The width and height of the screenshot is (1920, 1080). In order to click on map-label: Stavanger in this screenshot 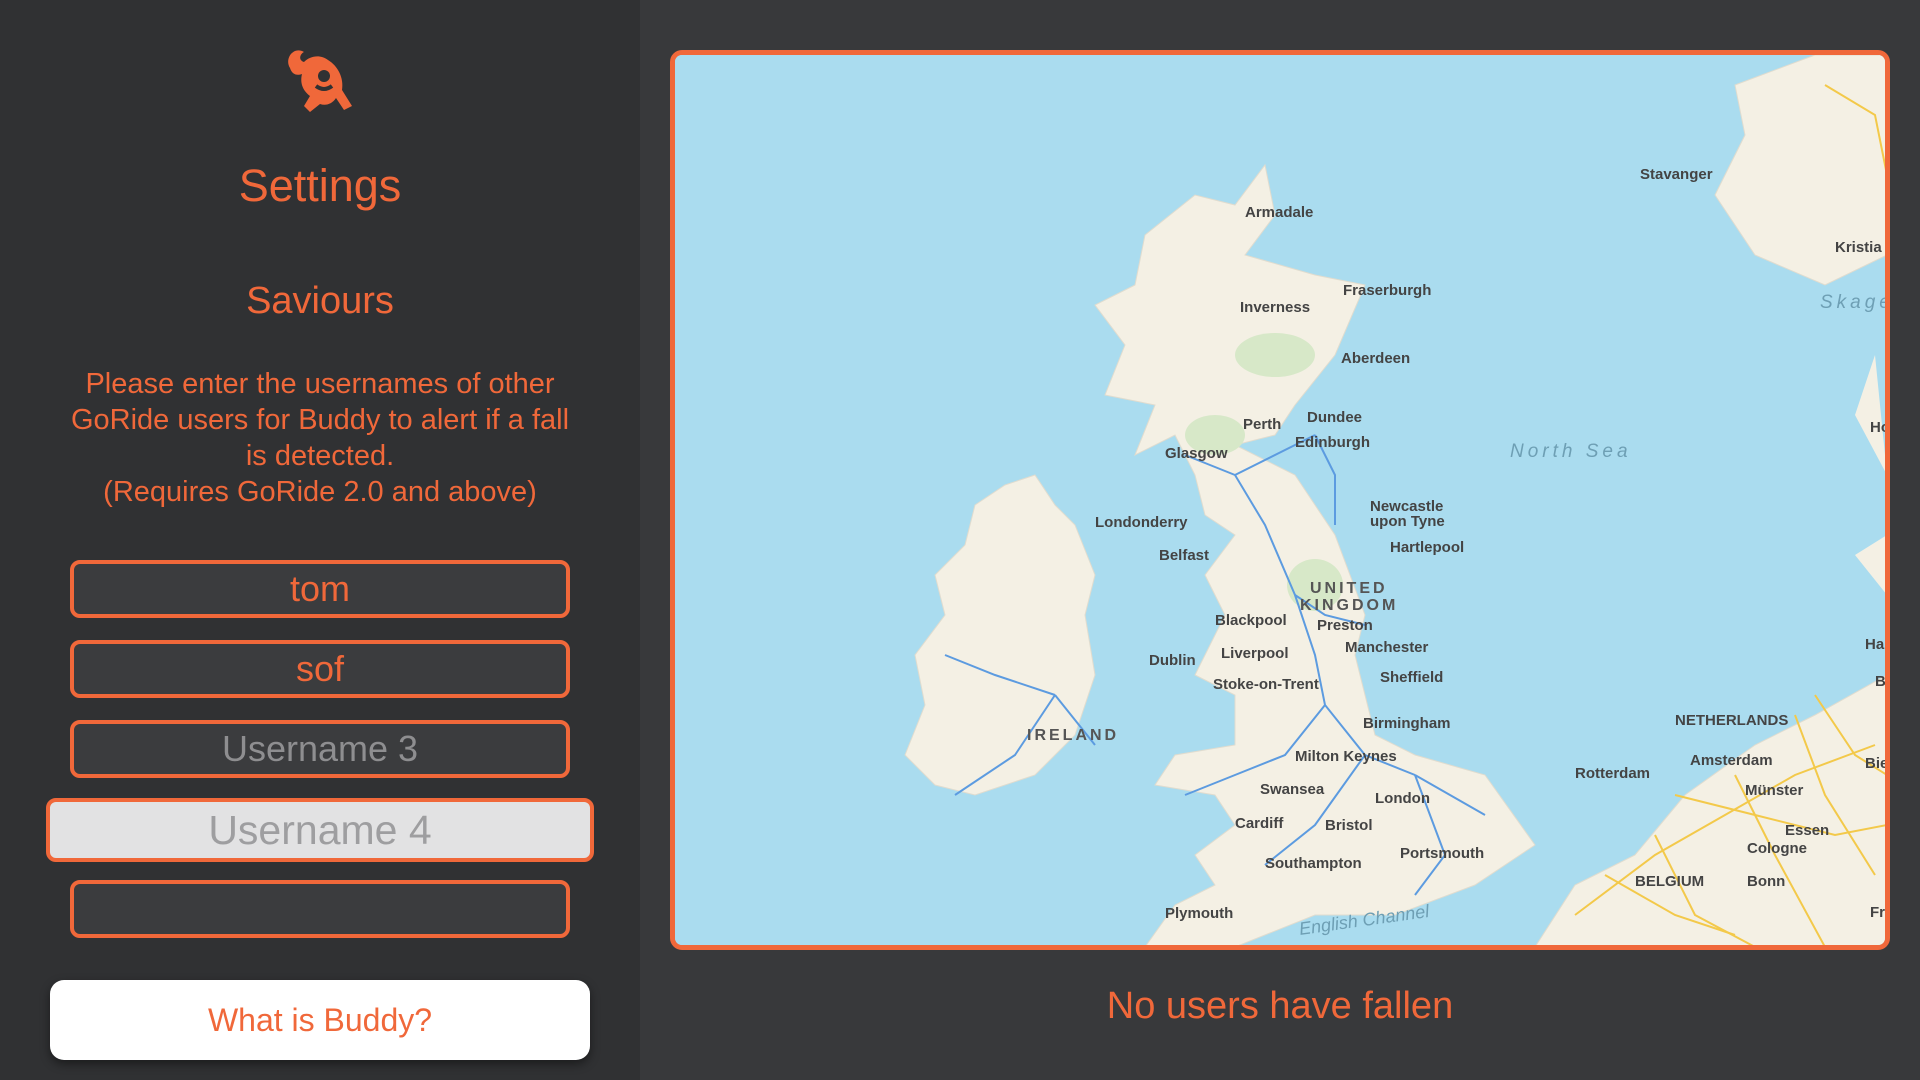, I will do `click(1676, 174)`.